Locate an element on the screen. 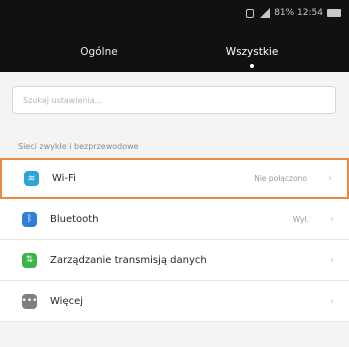 The width and height of the screenshot is (349, 347). tab-all: Wszystkie is located at coordinates (252, 57).